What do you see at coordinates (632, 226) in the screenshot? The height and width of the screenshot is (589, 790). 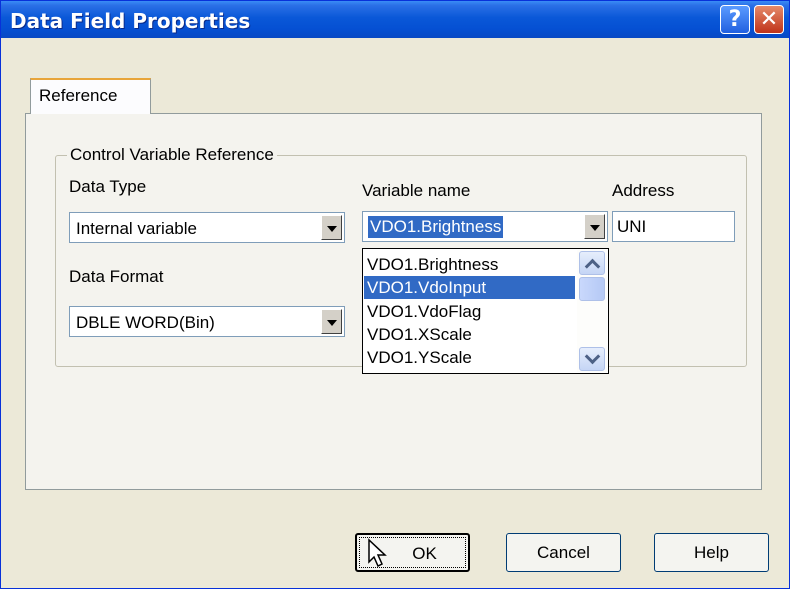 I see `address-value: UNI` at bounding box center [632, 226].